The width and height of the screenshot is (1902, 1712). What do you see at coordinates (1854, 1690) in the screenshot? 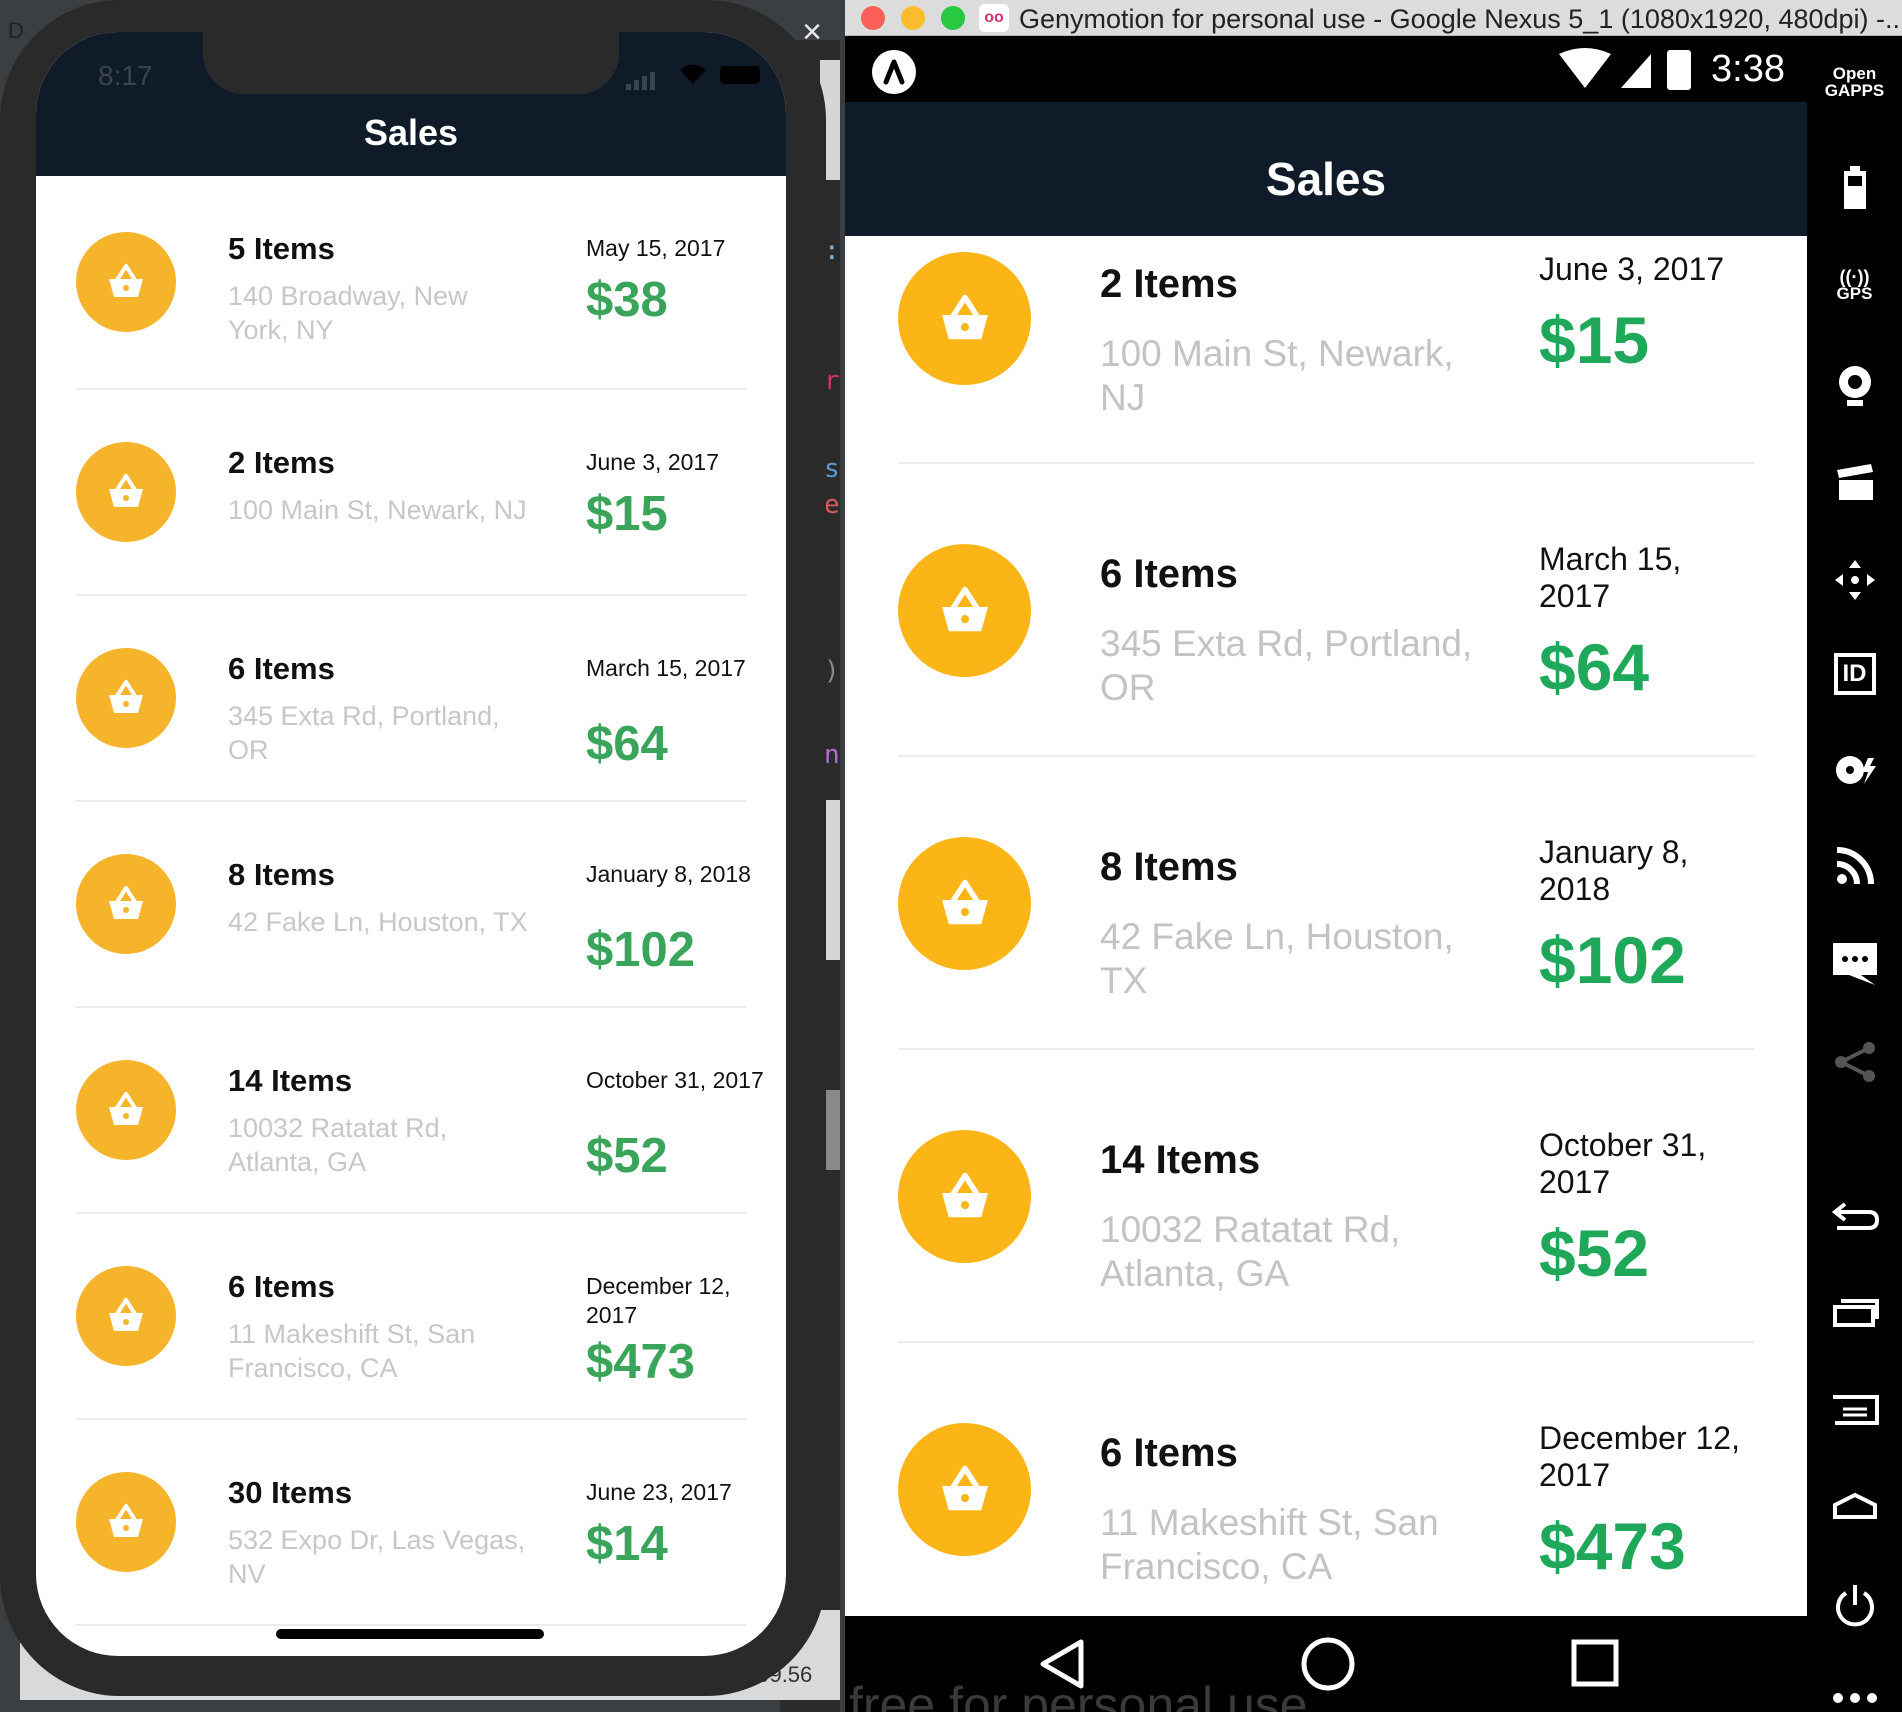
I see `more-button` at bounding box center [1854, 1690].